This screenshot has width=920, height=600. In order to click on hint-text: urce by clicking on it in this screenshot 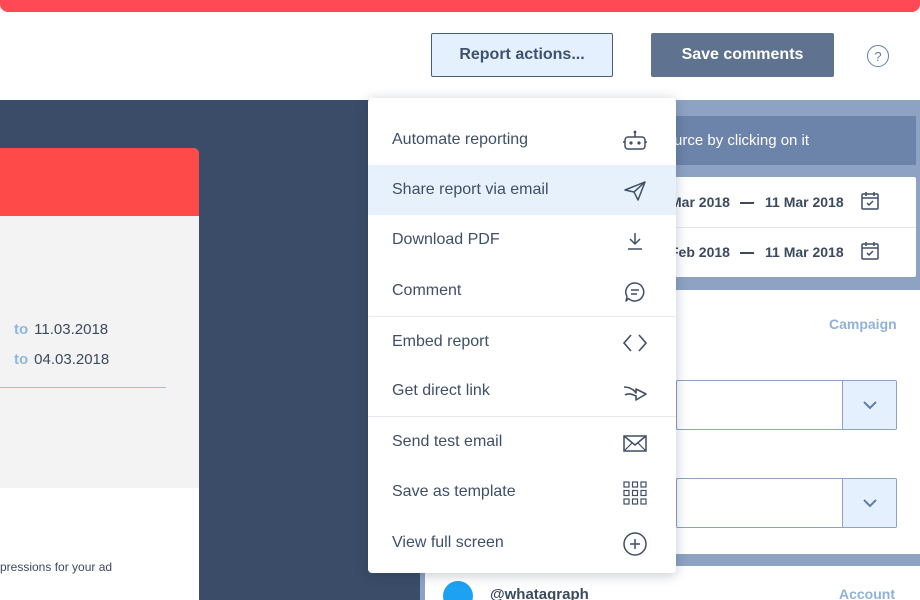, I will do `click(742, 140)`.